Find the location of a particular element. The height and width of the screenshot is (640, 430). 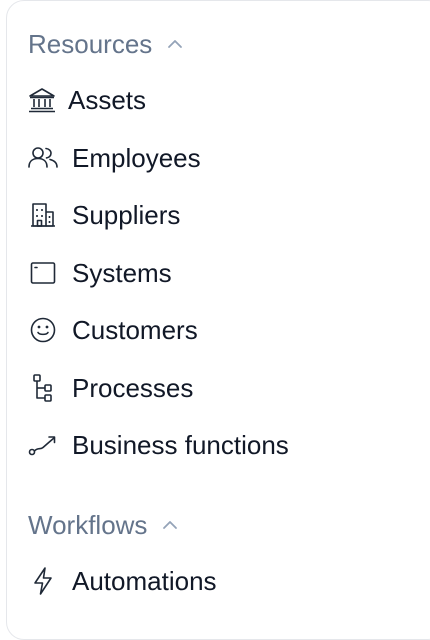

trend-arrow-icon is located at coordinates (43, 445).